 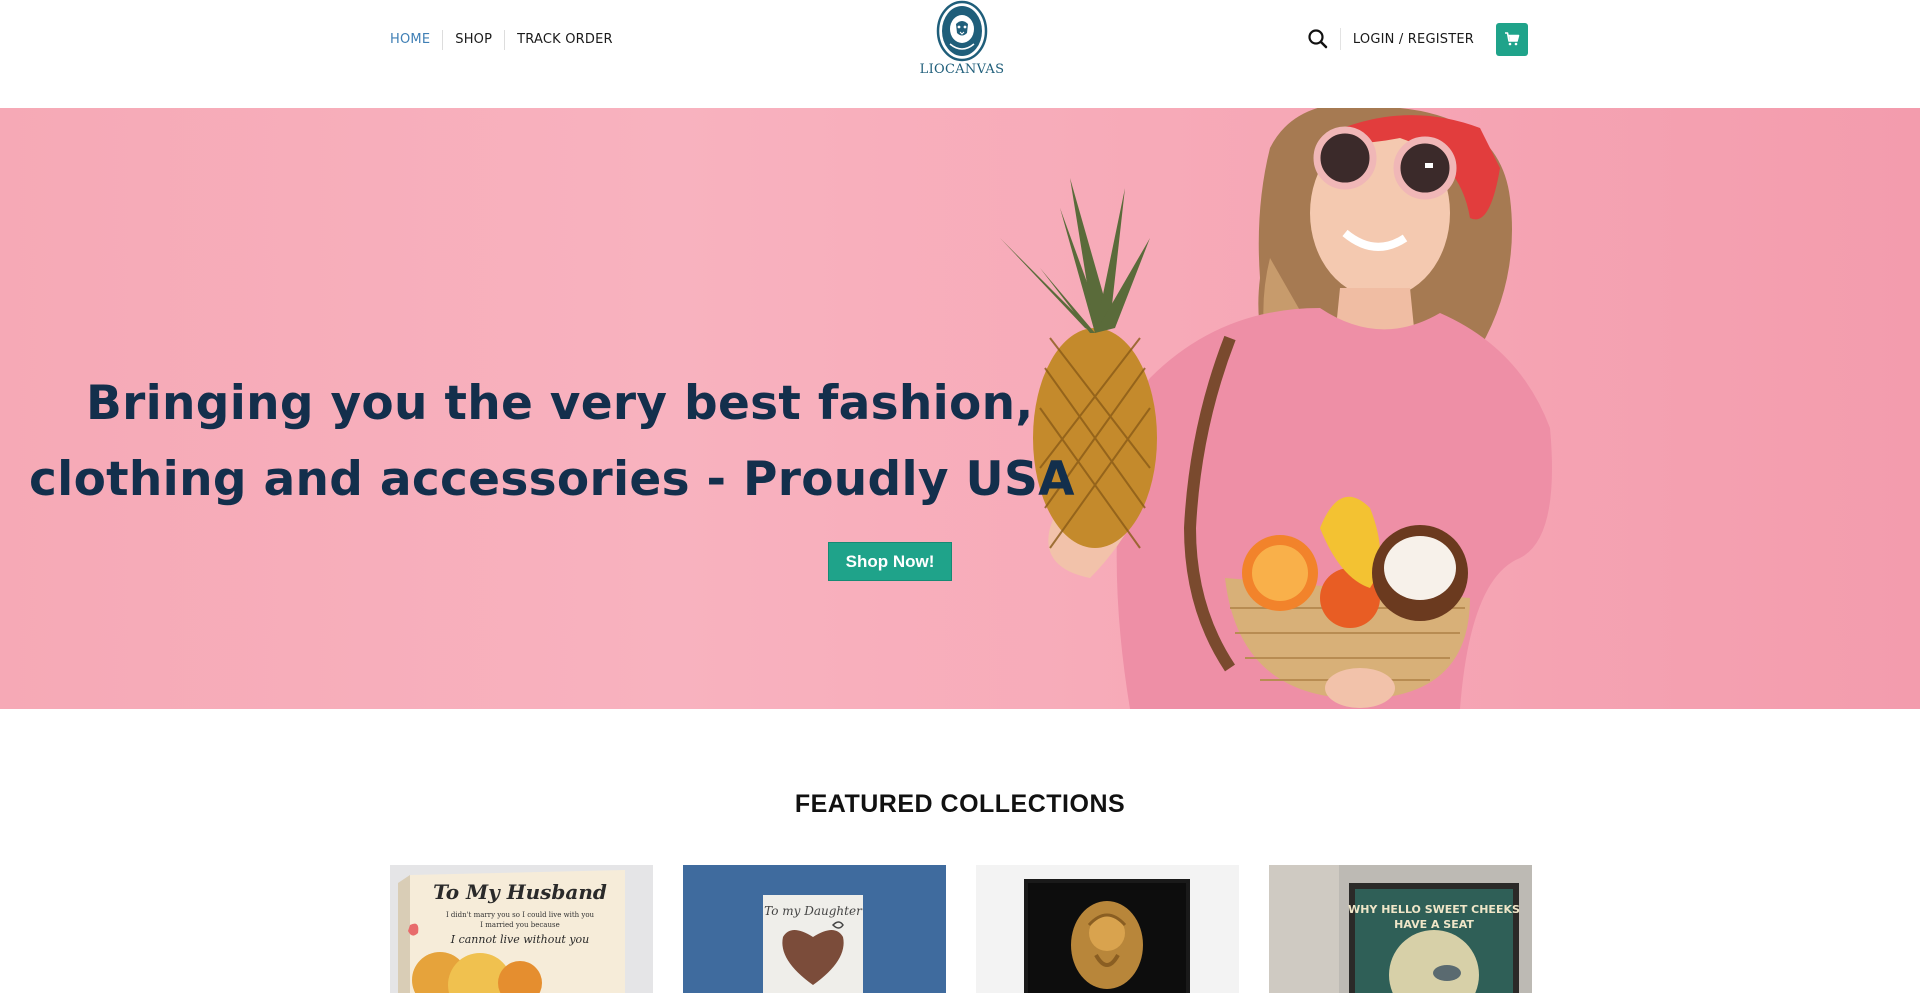 I want to click on cart-button, so click(x=1512, y=39).